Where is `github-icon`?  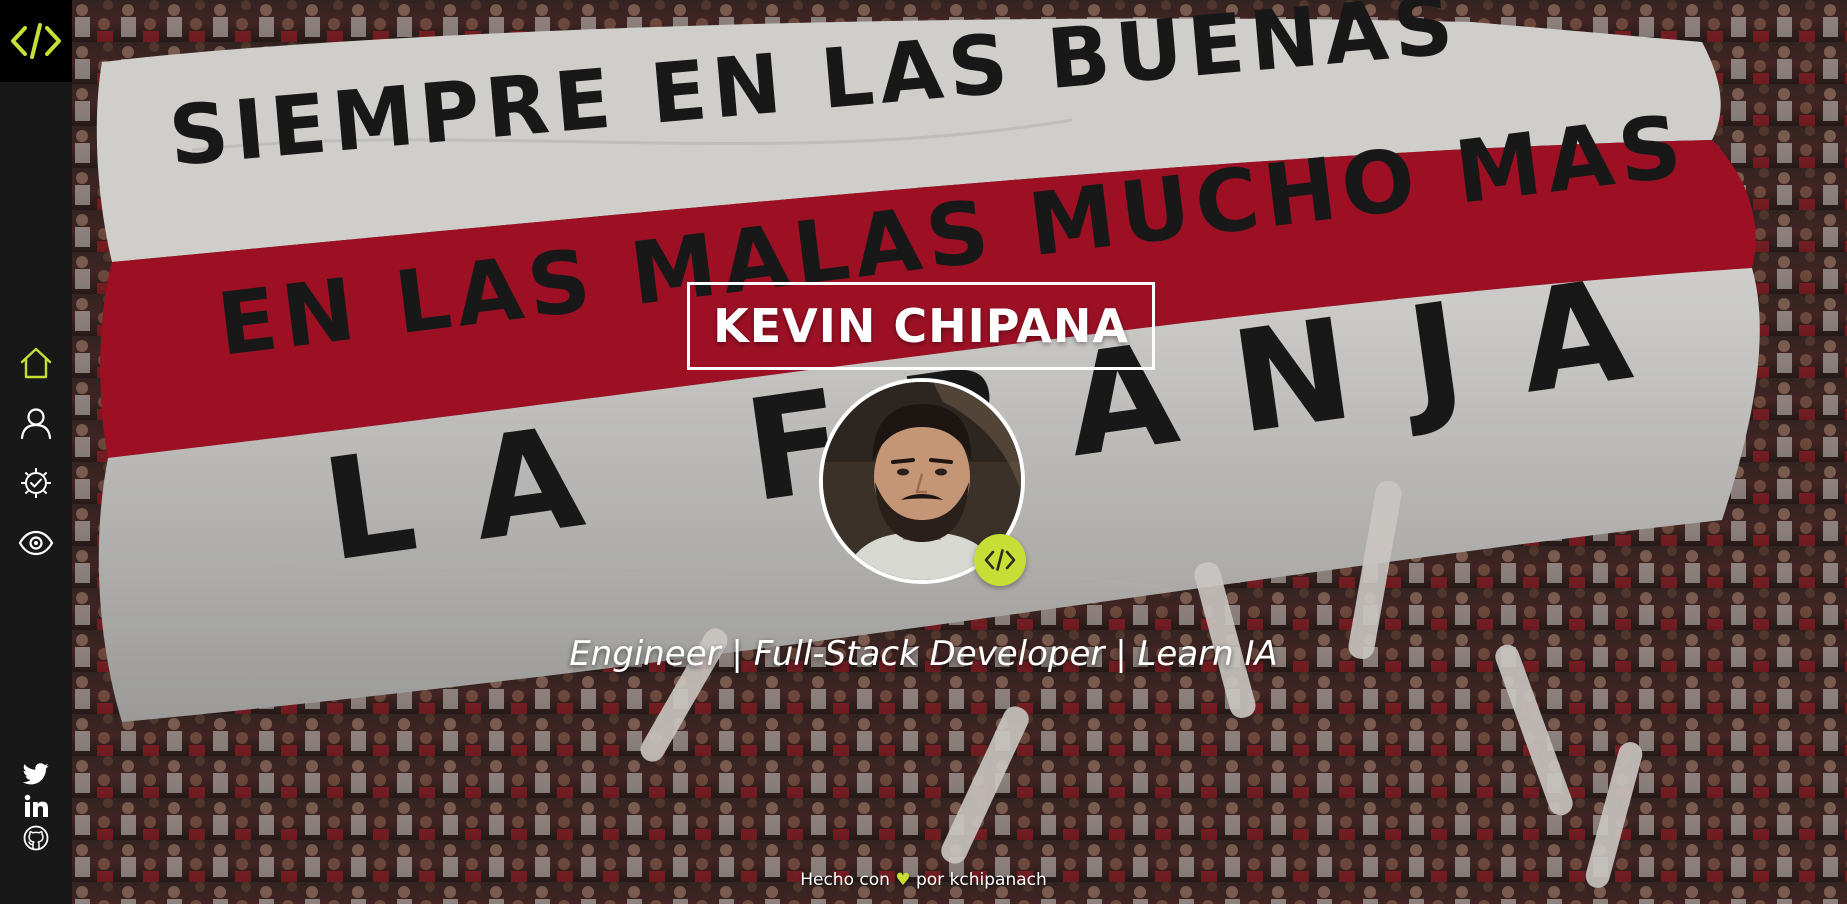 github-icon is located at coordinates (36, 838).